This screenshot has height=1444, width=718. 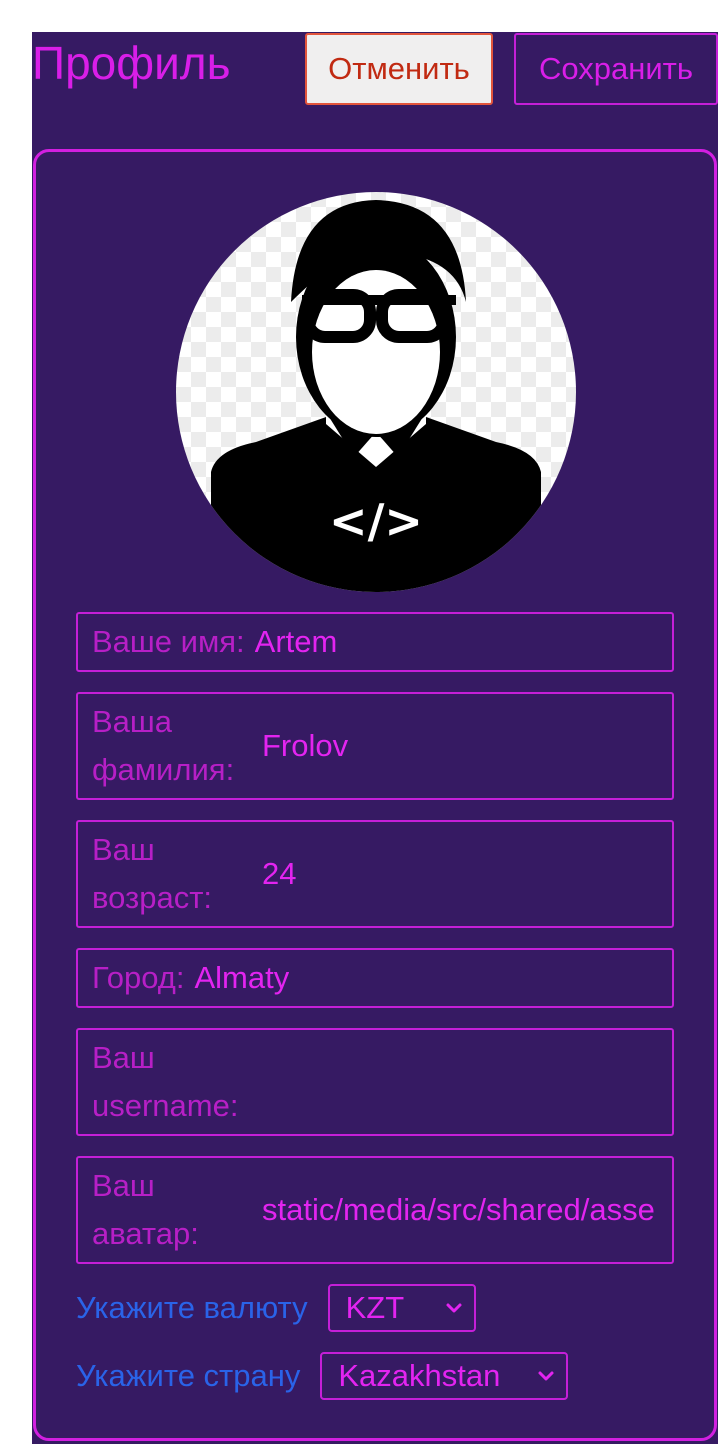 I want to click on currency-select: KZT, so click(x=401, y=1308).